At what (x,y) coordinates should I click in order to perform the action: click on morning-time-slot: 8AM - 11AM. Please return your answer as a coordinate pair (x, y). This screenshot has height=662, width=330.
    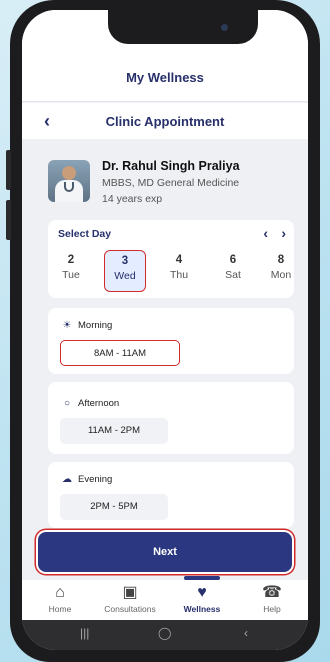
    Looking at the image, I should click on (120, 353).